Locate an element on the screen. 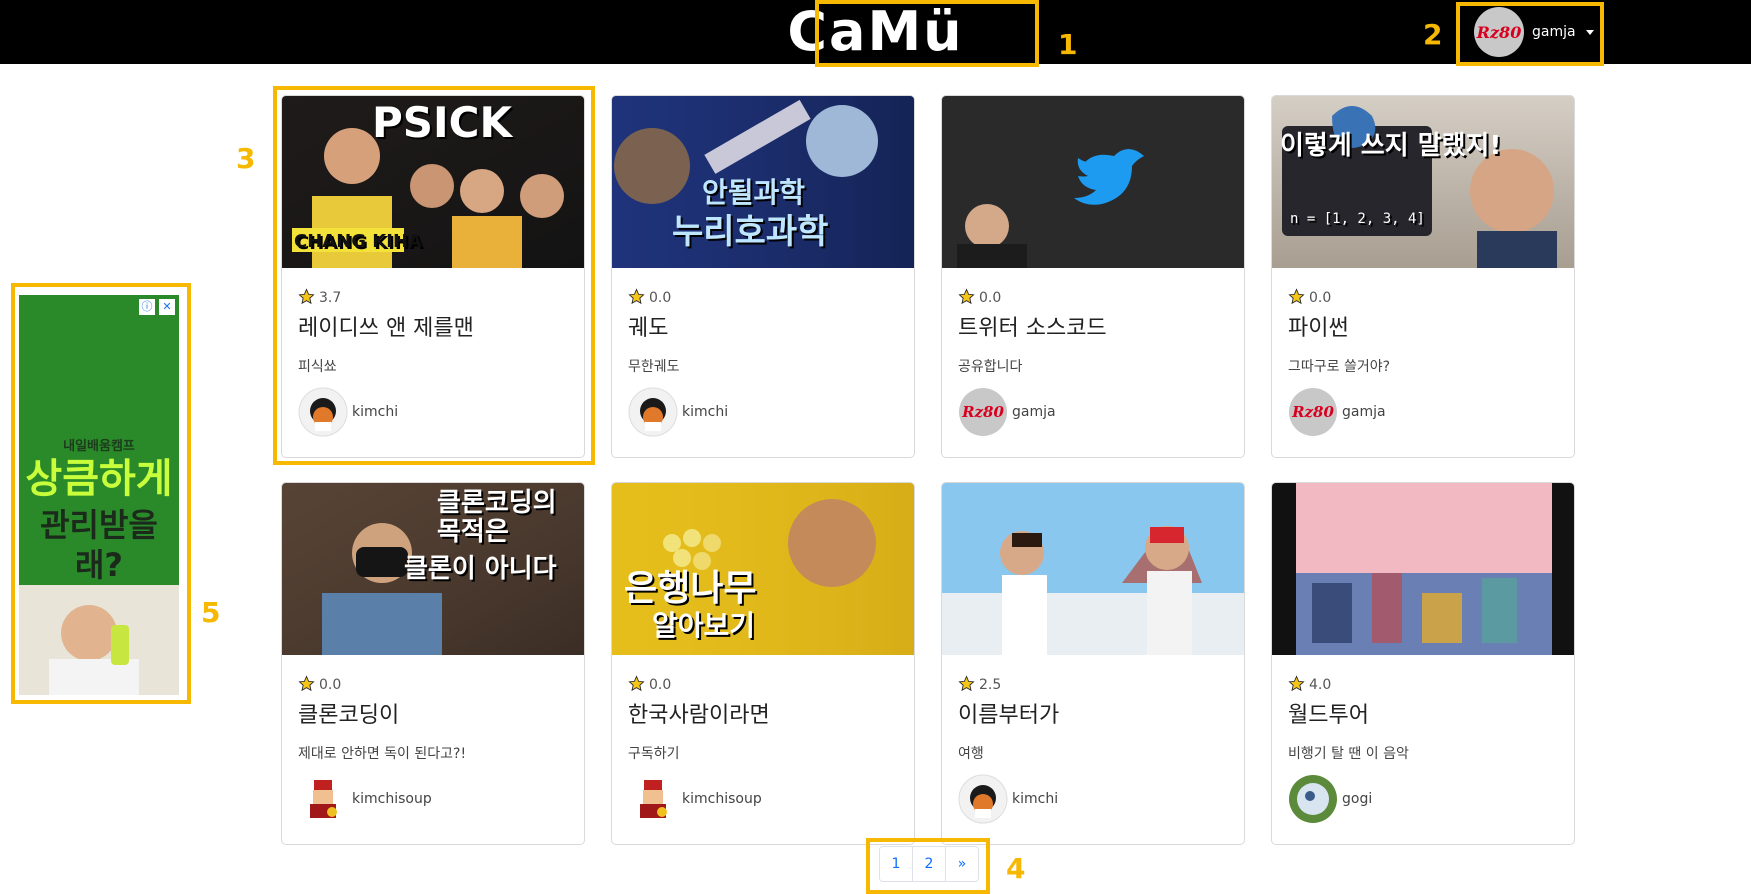 This screenshot has width=1751, height=894. card-thumbnail: 클론코딩의 목적은 클론이 아니다 is located at coordinates (433, 569).